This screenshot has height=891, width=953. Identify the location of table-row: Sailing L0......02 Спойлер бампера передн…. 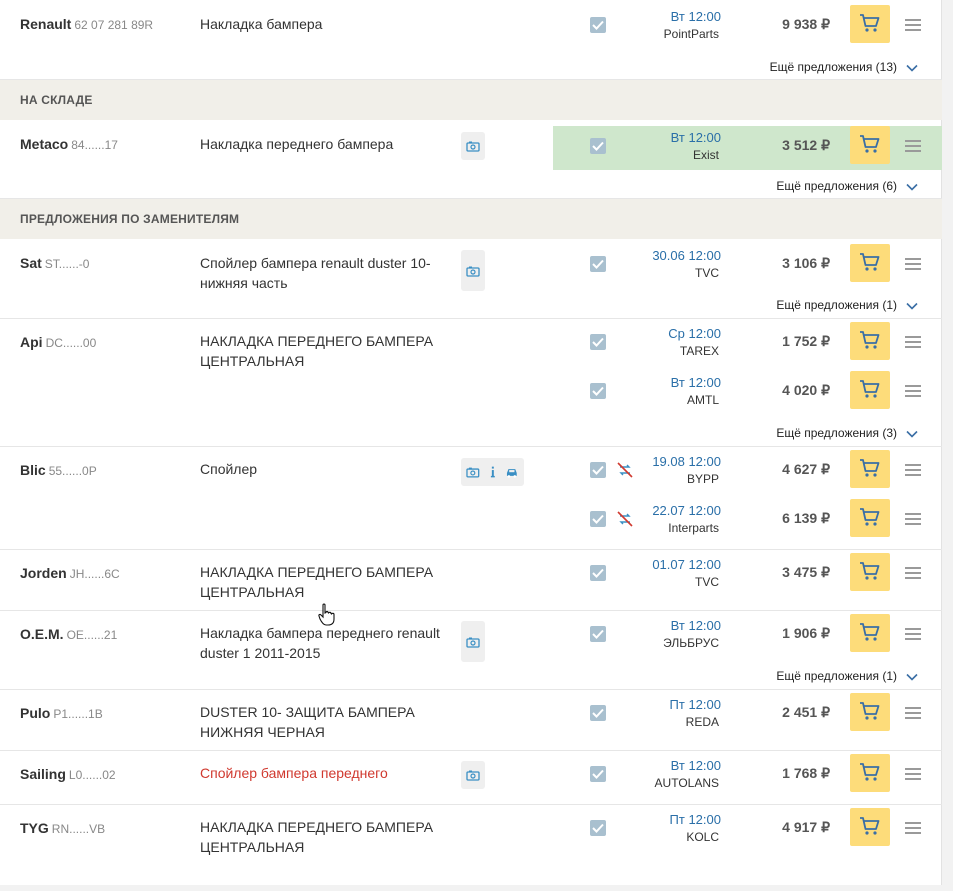
(471, 778).